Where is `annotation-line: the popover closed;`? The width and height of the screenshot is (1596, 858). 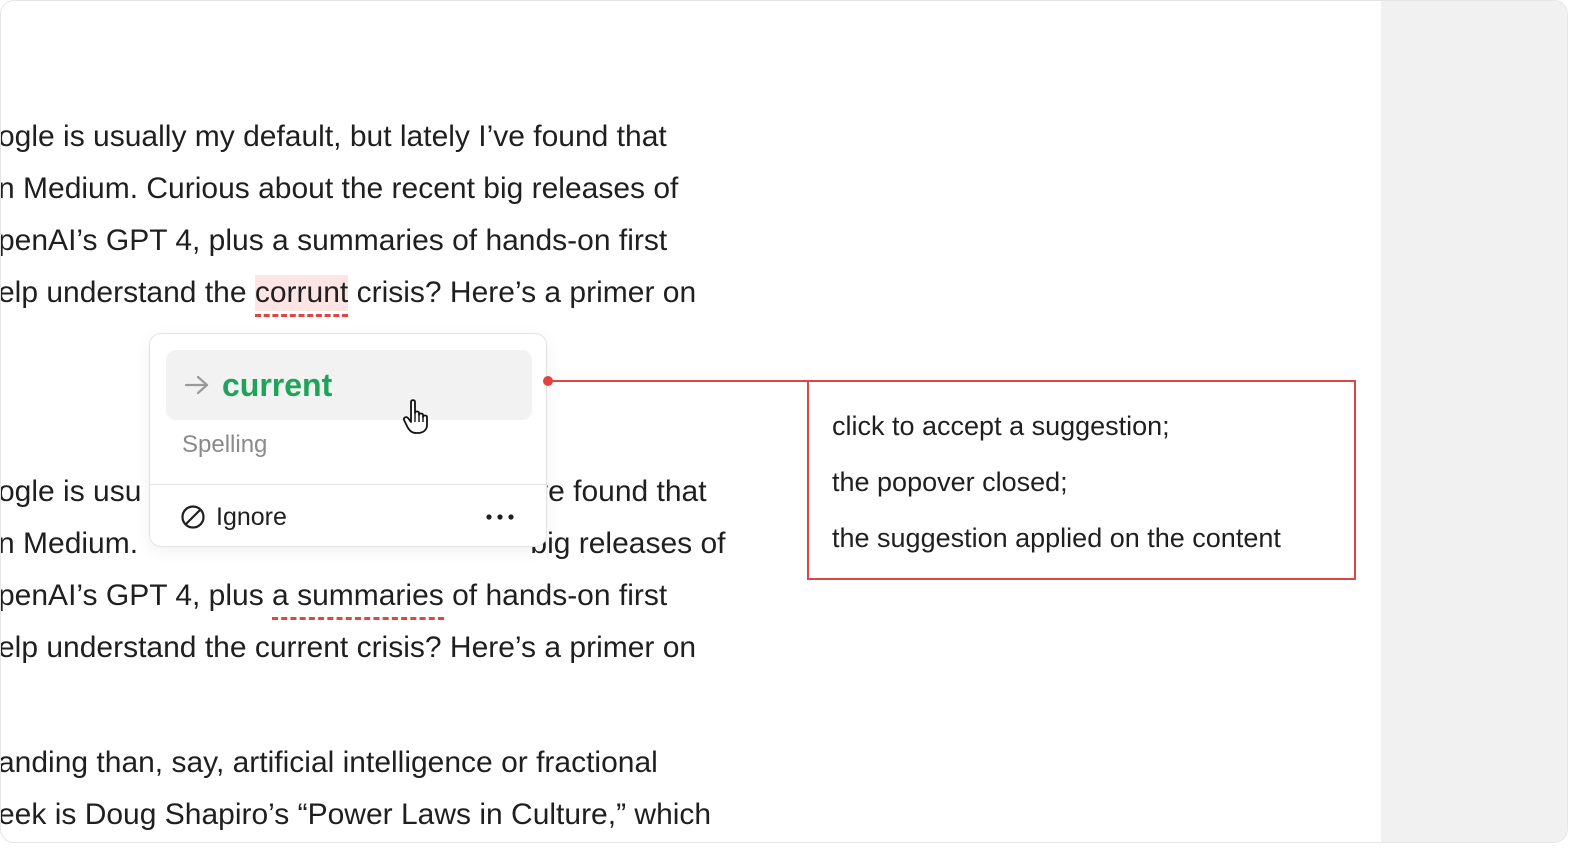
annotation-line: the popover closed; is located at coordinates (950, 482).